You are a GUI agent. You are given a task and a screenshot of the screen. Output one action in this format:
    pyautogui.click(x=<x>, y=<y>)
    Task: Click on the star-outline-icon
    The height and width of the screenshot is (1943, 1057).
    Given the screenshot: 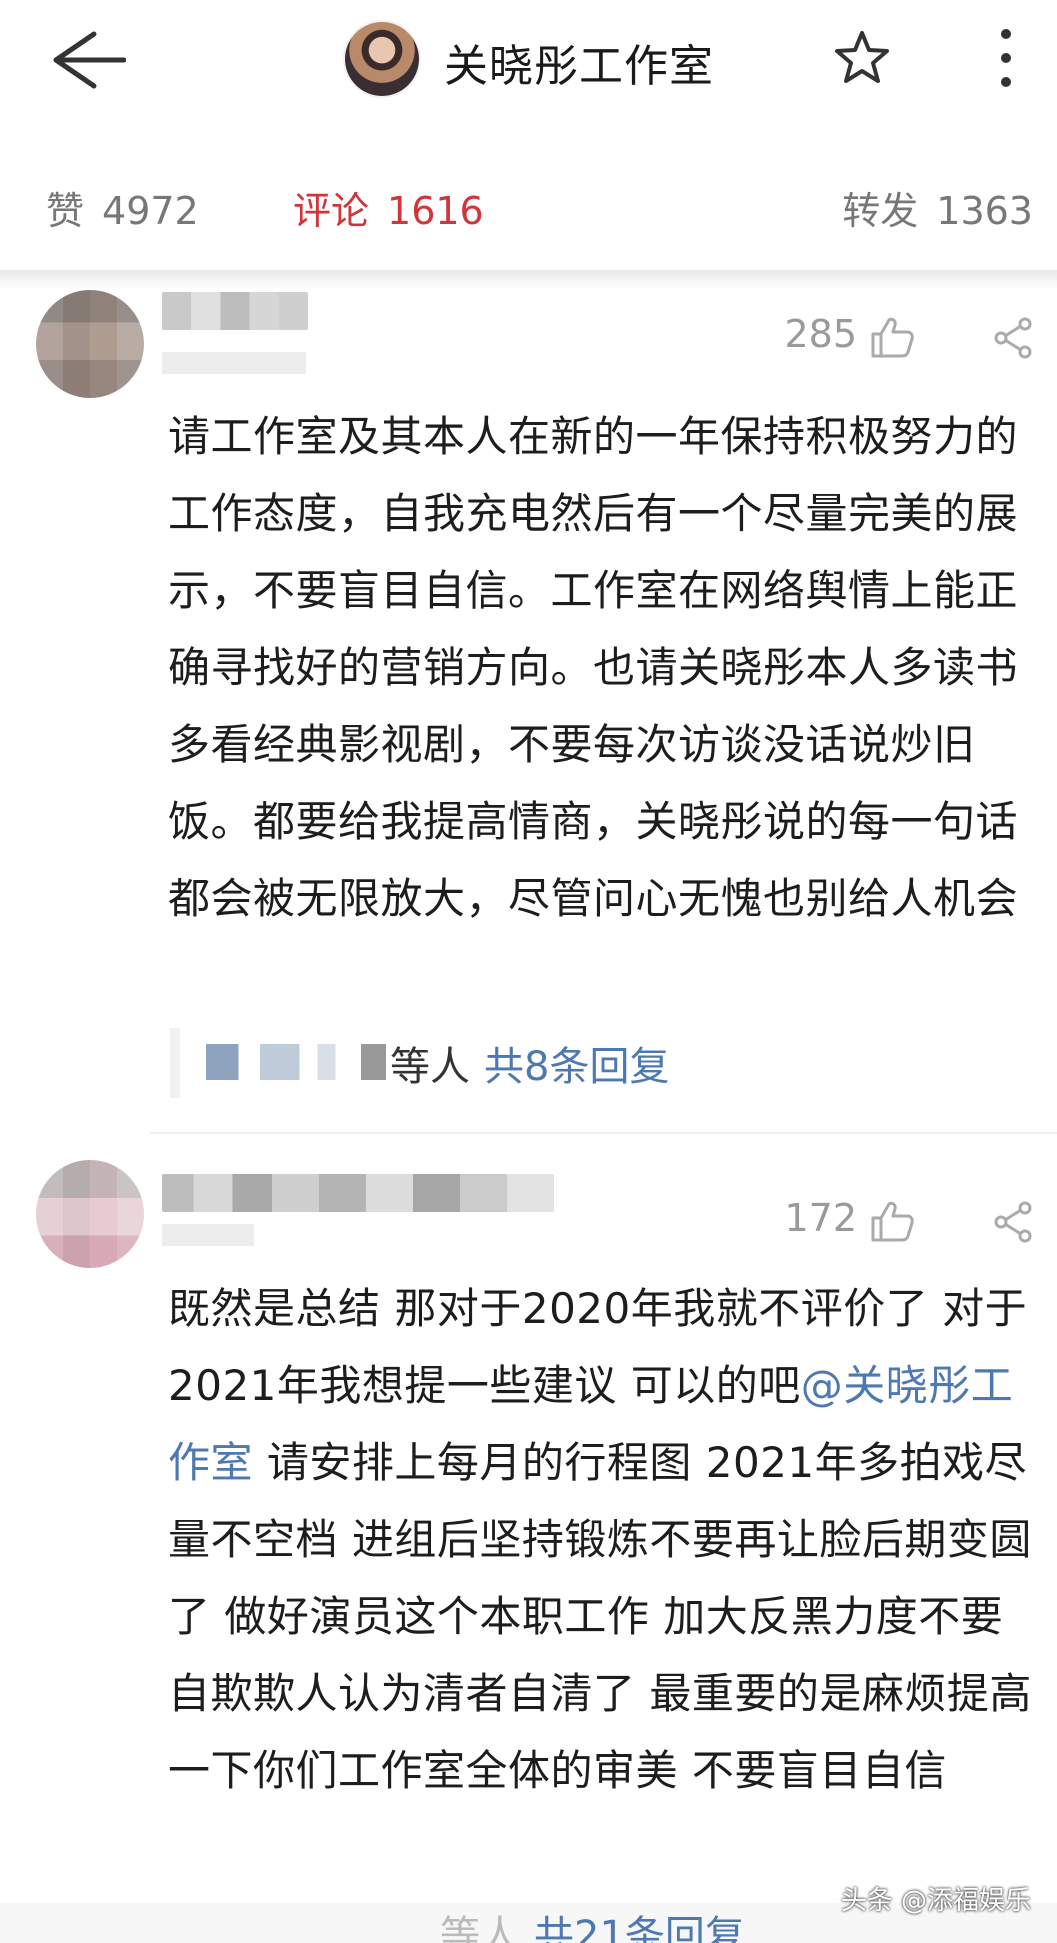 What is the action you would take?
    pyautogui.click(x=862, y=58)
    